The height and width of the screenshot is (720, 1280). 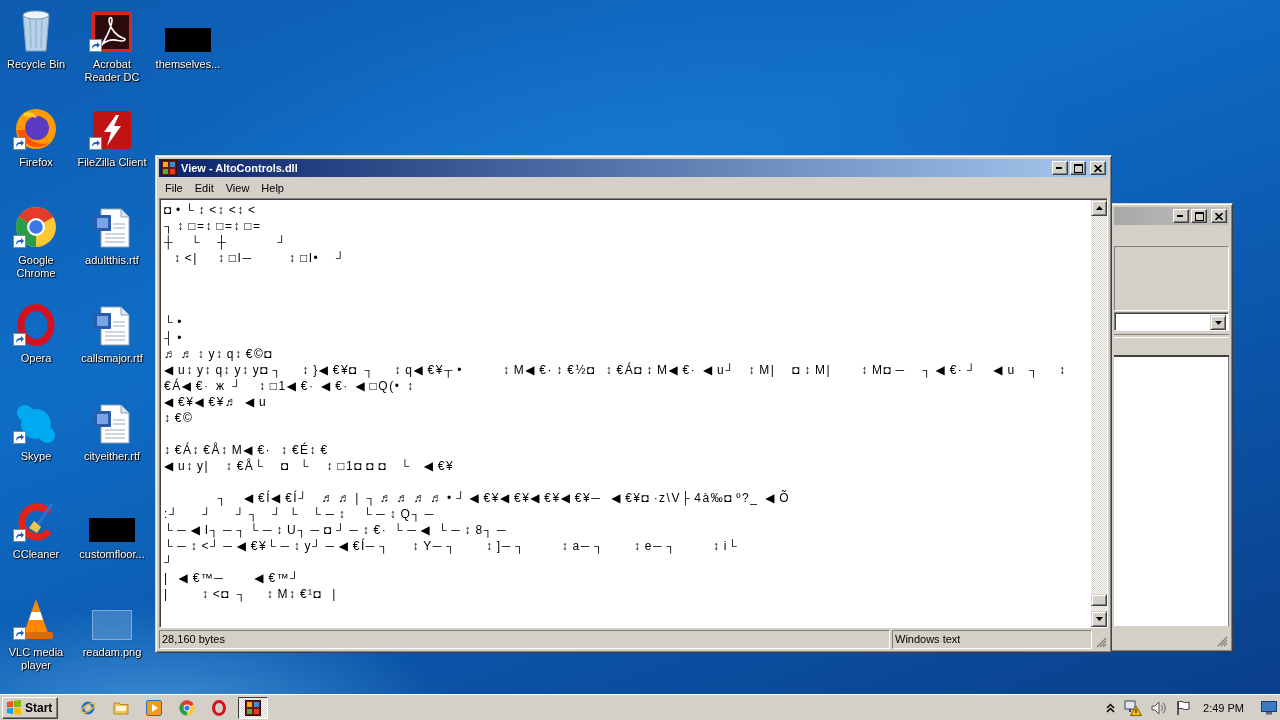 I want to click on icon-label: FileZilla Client, so click(x=112, y=162).